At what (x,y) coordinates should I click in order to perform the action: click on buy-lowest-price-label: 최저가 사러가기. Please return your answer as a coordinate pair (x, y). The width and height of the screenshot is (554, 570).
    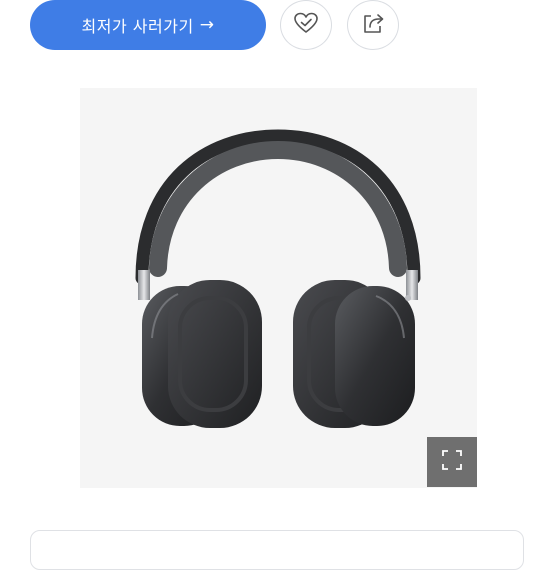
    Looking at the image, I should click on (137, 26).